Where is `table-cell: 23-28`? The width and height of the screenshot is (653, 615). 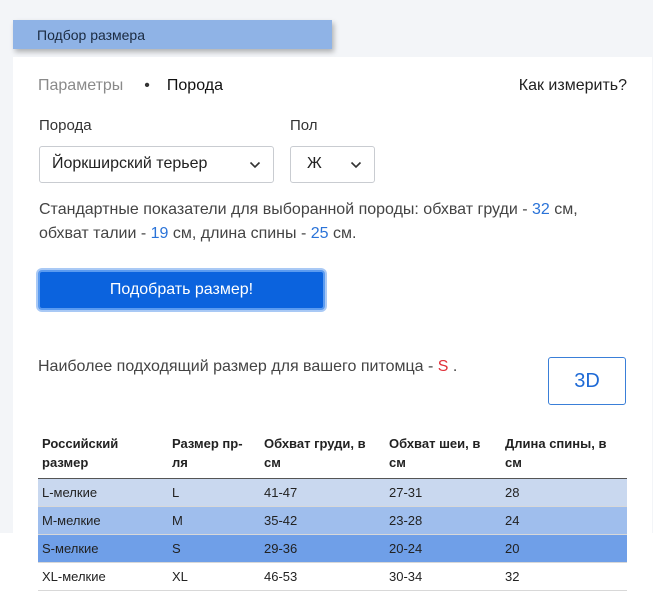
table-cell: 23-28 is located at coordinates (443, 520).